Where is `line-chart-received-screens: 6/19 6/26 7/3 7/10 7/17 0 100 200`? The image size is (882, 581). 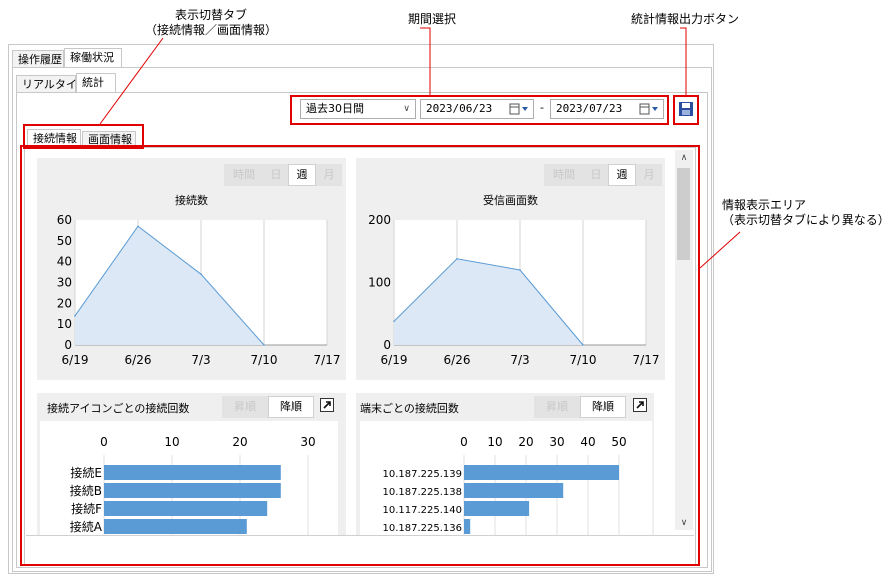 line-chart-received-screens: 6/19 6/26 7/3 7/10 7/17 0 100 200 is located at coordinates (514, 290).